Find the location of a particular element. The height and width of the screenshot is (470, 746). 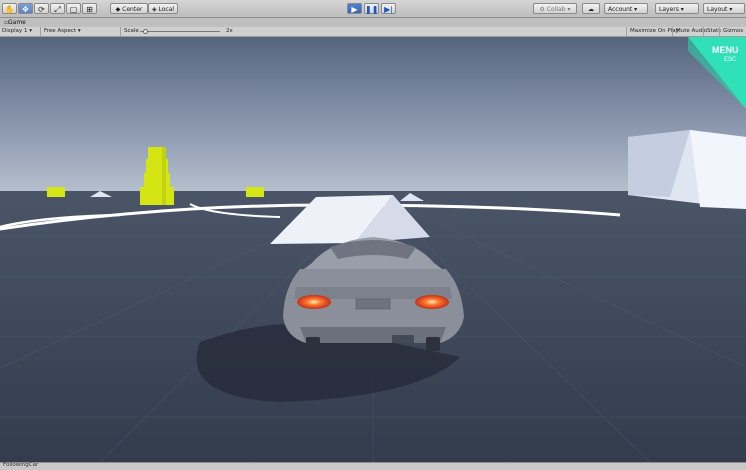

aspect-label: Free Aspect is located at coordinates (60, 31).